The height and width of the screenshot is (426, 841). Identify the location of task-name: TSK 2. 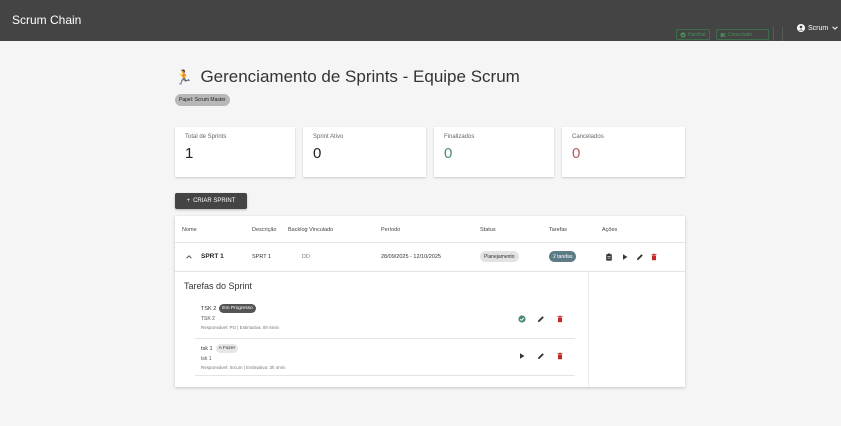
(209, 308).